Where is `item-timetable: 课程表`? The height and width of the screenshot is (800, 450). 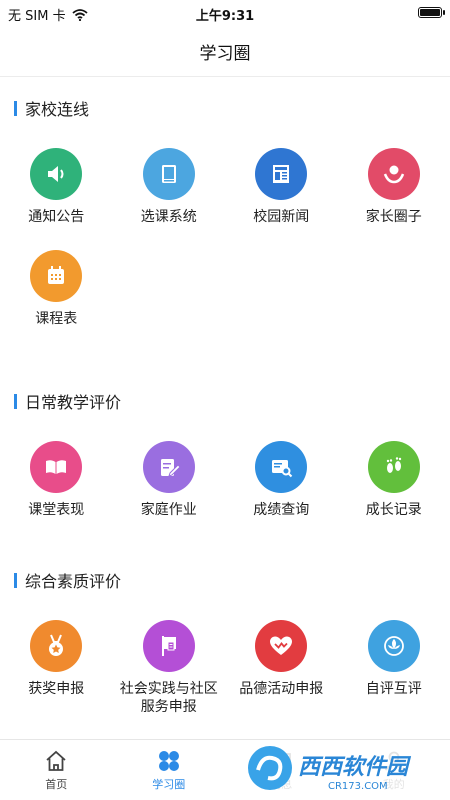
item-timetable: 课程表 is located at coordinates (56, 289).